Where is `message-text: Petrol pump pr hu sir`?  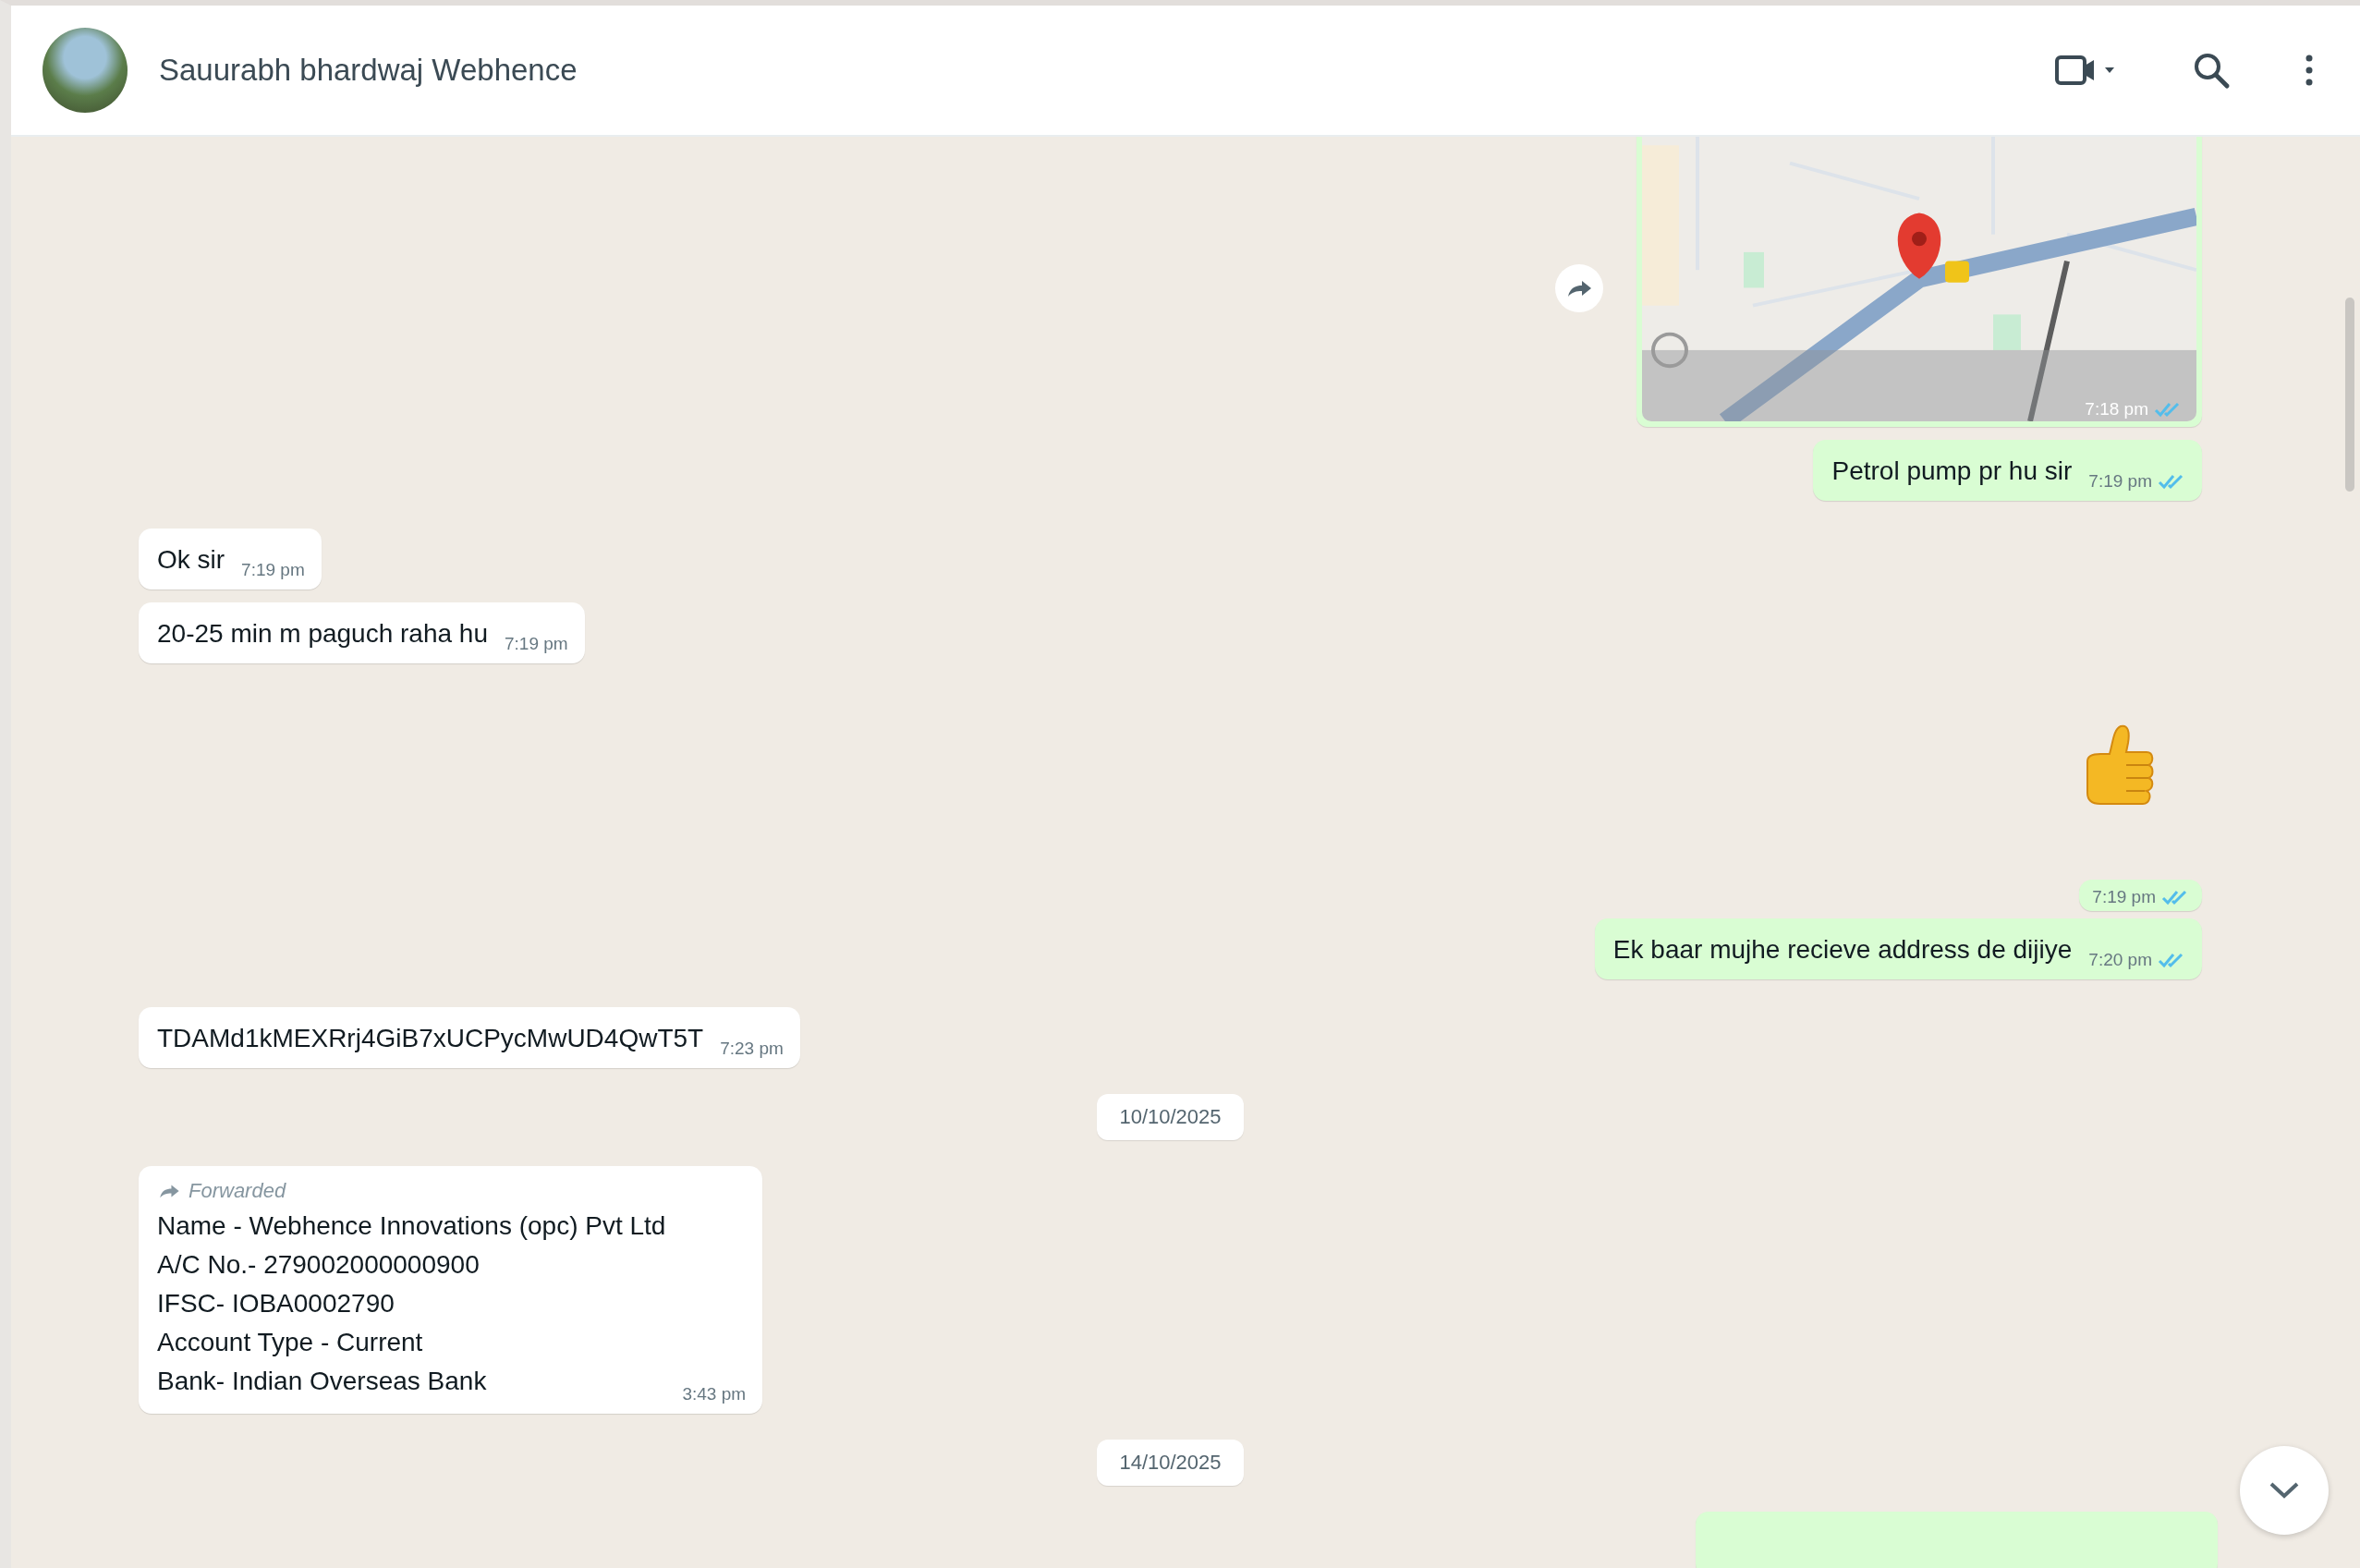
message-text: Petrol pump pr hu sir is located at coordinates (1952, 471).